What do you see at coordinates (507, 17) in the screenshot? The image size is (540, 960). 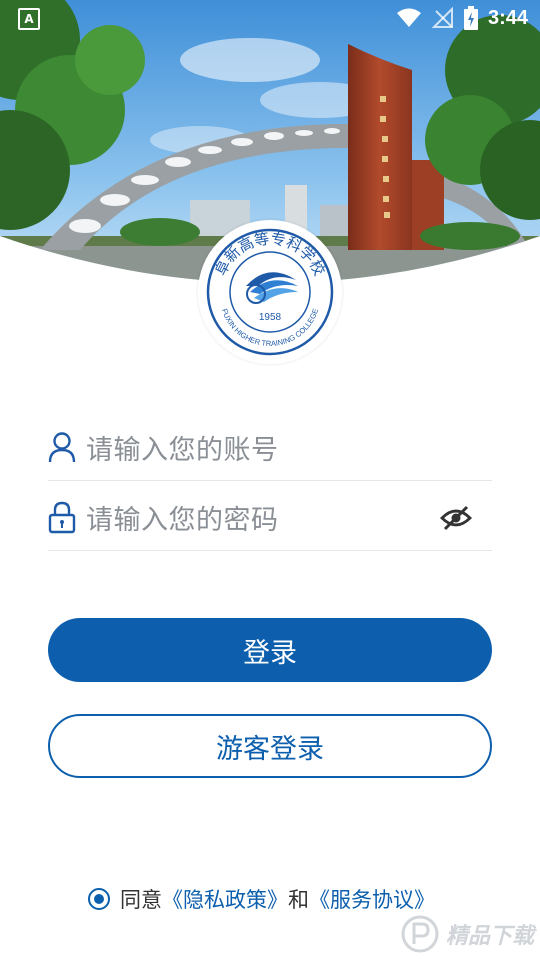 I see `status-time: 3:44` at bounding box center [507, 17].